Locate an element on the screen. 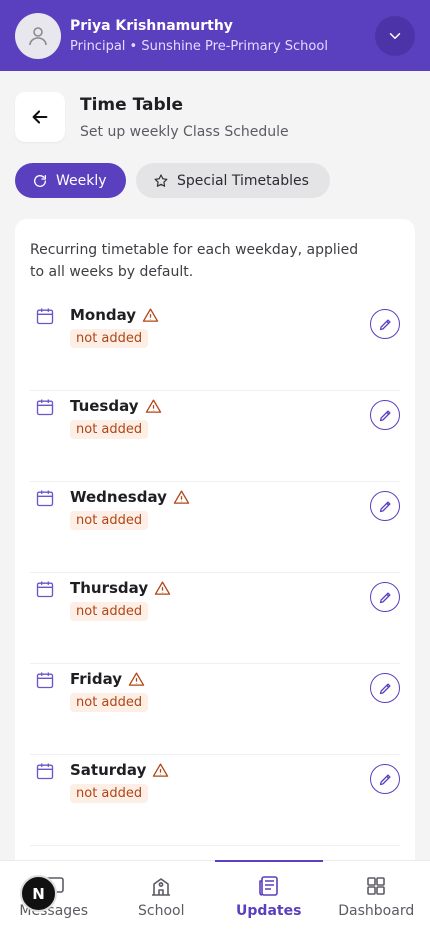  dev-badge: N is located at coordinates (38, 893).